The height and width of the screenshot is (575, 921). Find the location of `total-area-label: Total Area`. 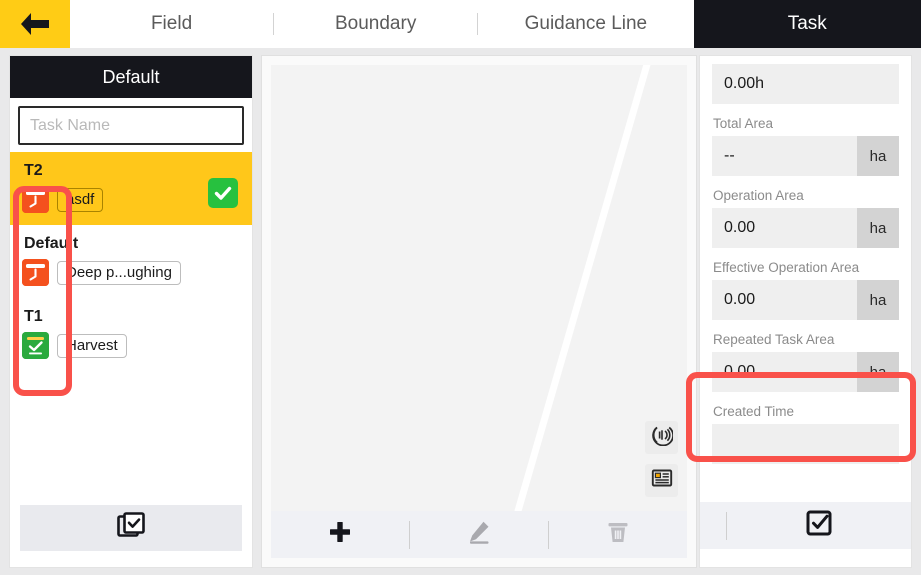

total-area-label: Total Area is located at coordinates (743, 123).